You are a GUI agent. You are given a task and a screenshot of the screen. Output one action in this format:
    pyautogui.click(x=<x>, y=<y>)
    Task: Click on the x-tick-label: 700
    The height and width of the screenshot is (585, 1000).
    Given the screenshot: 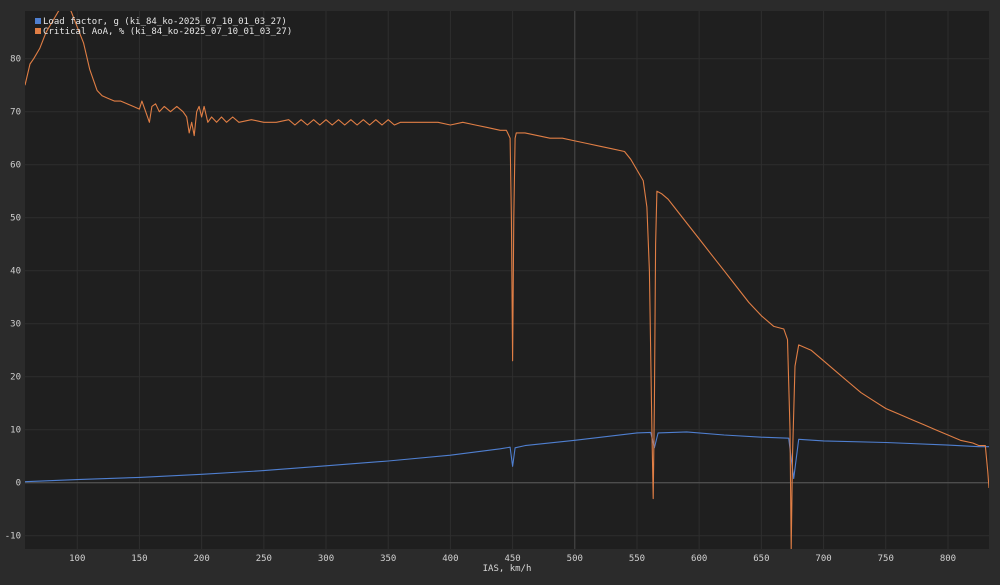 What is the action you would take?
    pyautogui.click(x=823, y=559)
    